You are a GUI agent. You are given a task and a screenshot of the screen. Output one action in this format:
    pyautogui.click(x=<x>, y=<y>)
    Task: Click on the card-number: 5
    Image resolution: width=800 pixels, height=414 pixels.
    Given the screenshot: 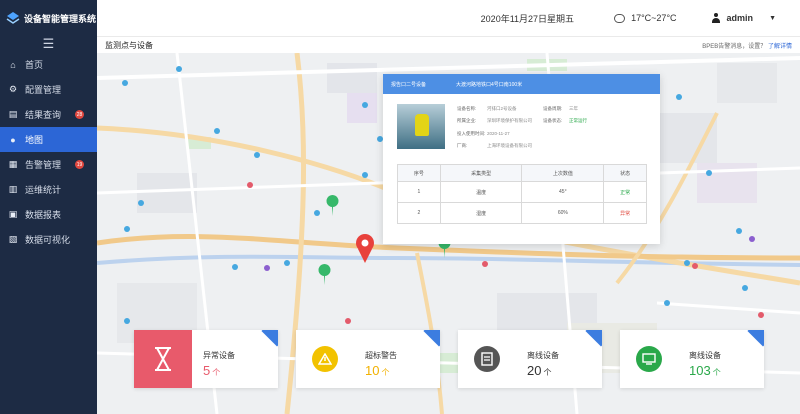 What is the action you would take?
    pyautogui.click(x=207, y=370)
    